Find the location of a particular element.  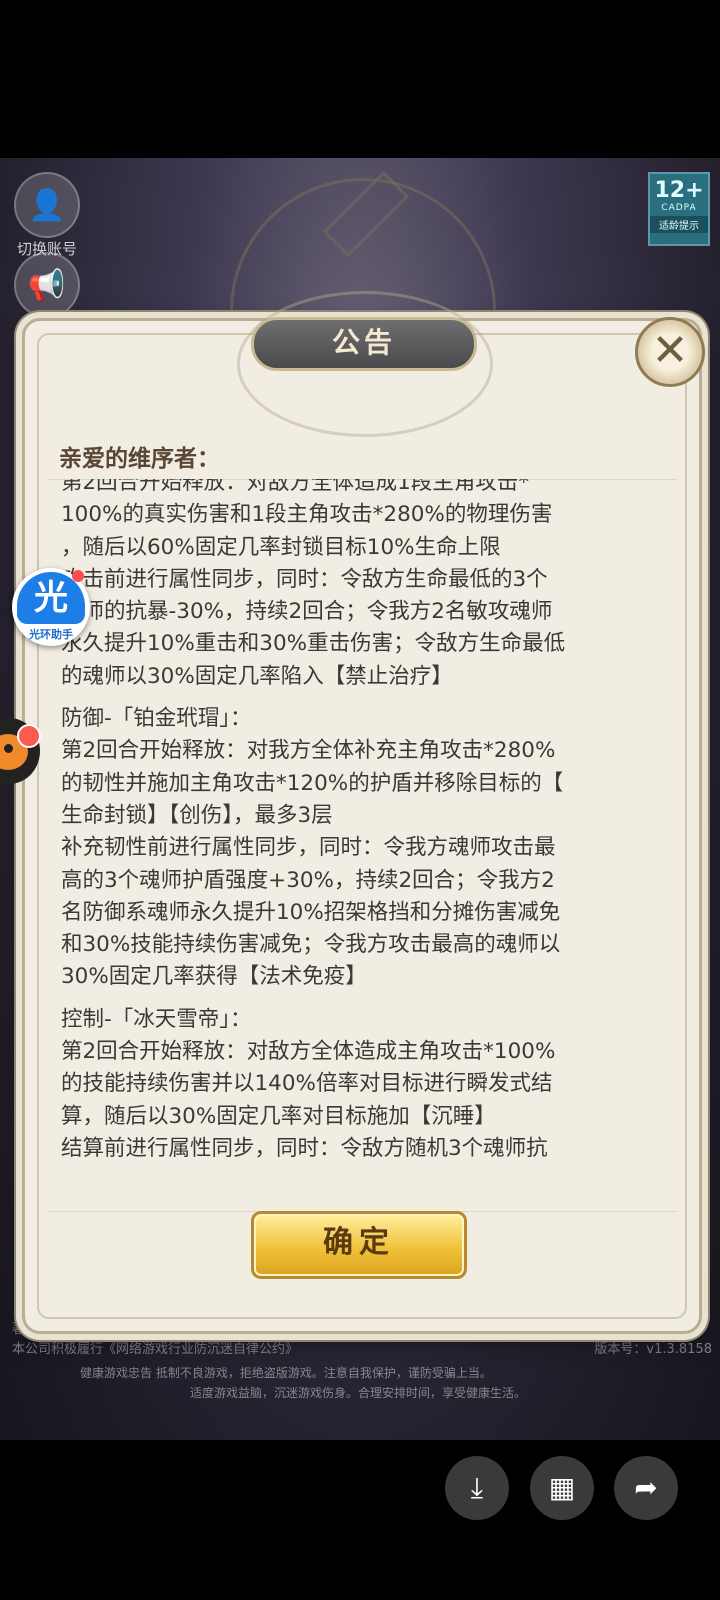

age-rating-badge: 12+ CADPA 适龄提示 is located at coordinates (679, 209).